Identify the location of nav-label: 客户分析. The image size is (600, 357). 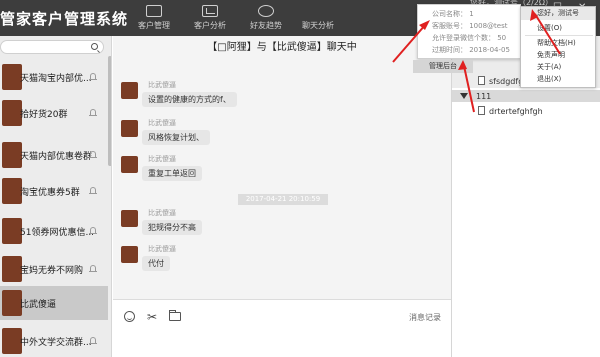
(210, 25).